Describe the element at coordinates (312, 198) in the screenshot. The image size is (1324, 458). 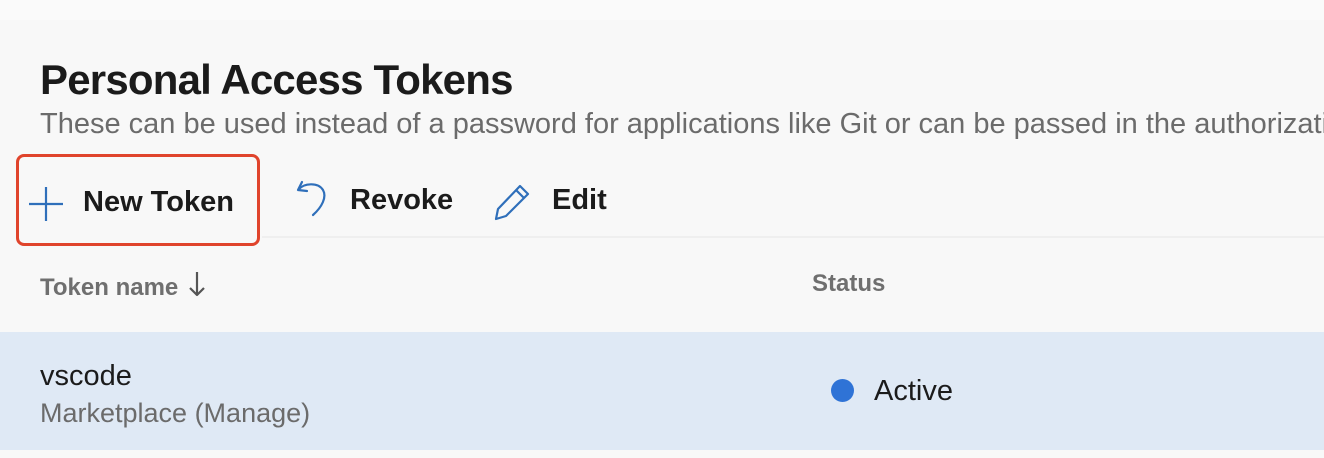
I see `undo-icon` at that location.